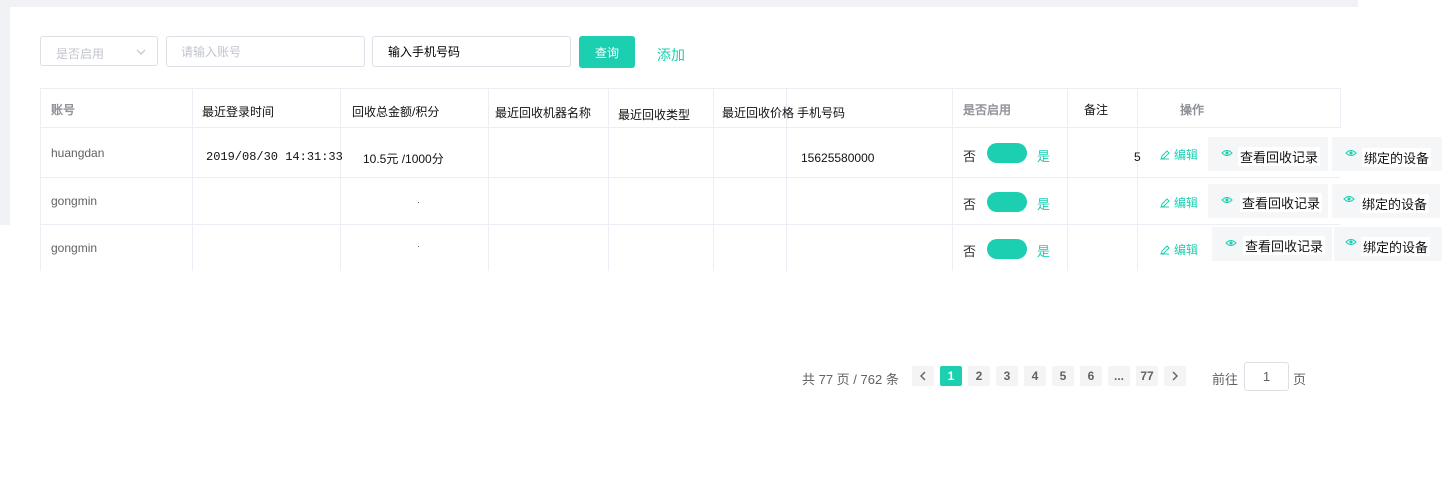 Image resolution: width=1447 pixels, height=477 pixels. Describe the element at coordinates (979, 376) in the screenshot. I see `page-2-button: 2` at that location.